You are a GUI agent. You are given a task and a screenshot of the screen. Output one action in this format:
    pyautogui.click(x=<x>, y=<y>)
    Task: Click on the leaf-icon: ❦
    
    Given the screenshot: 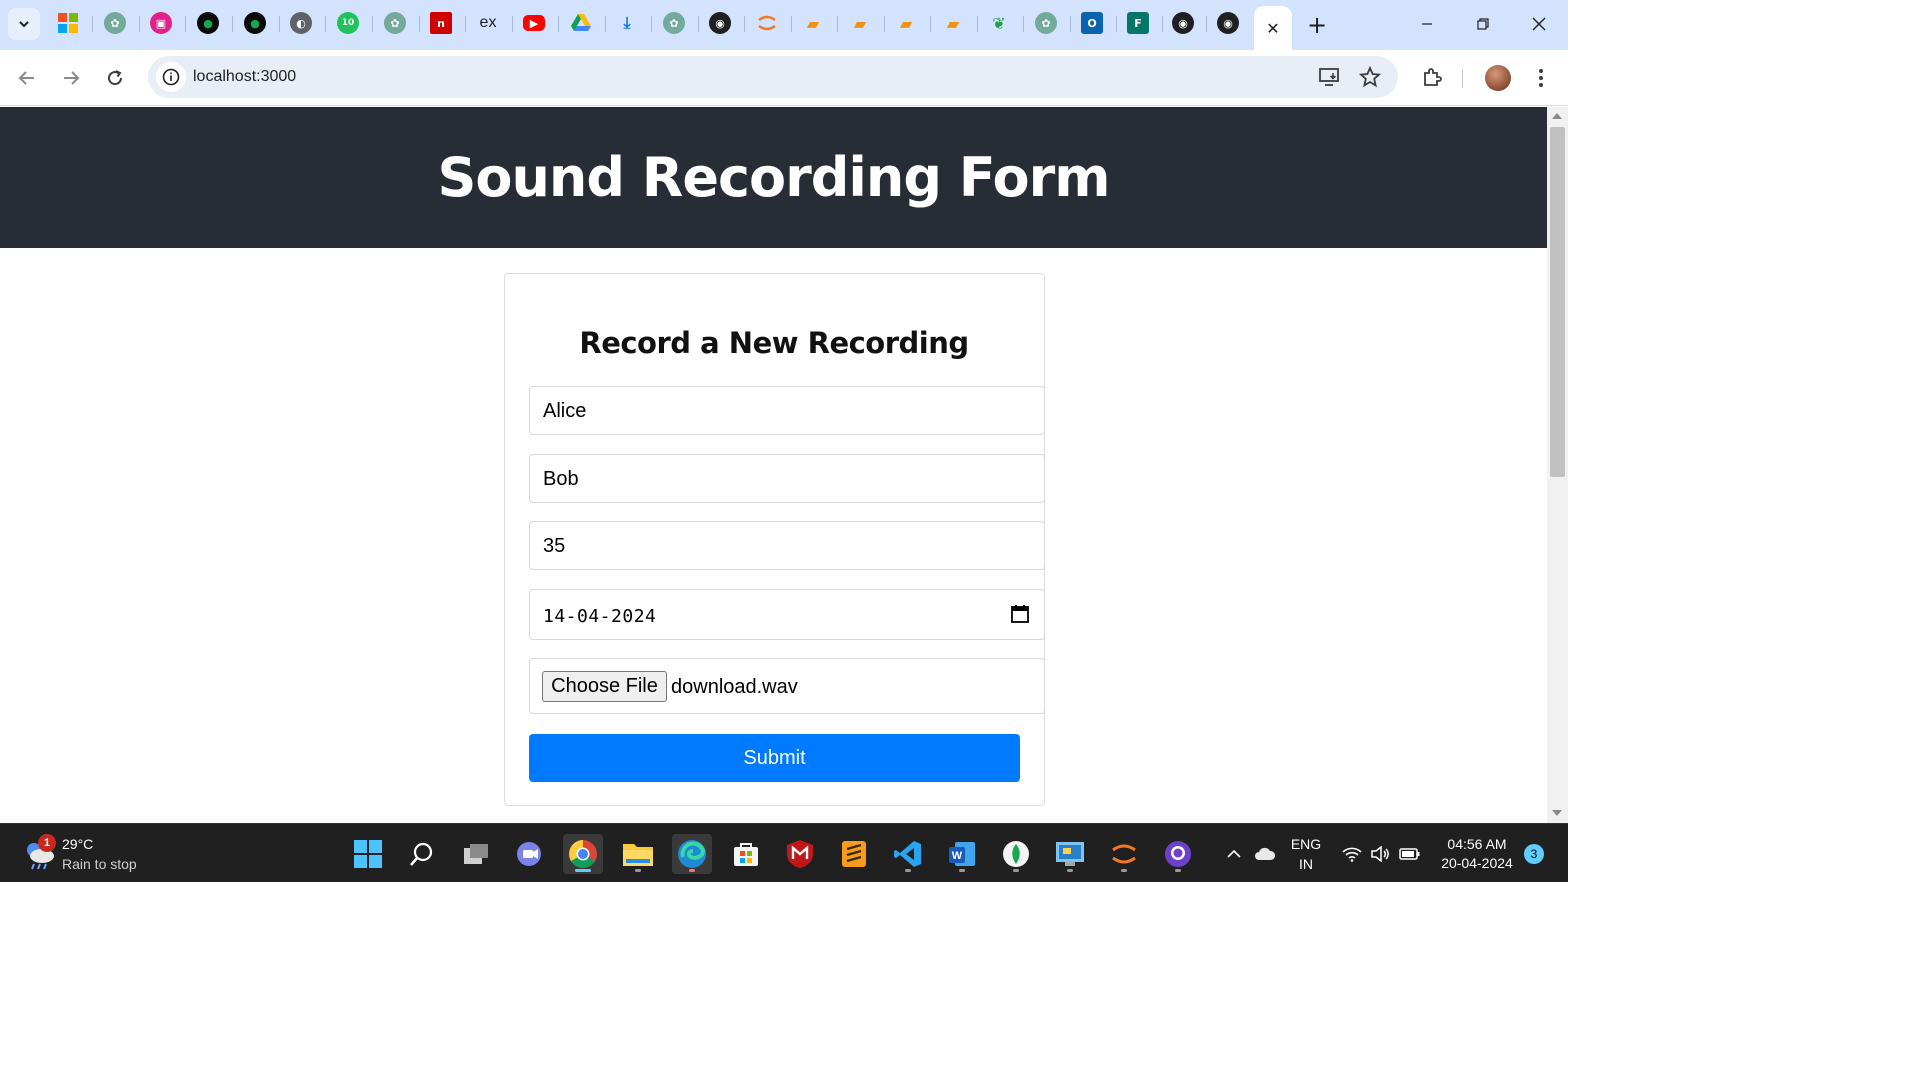 What is the action you would take?
    pyautogui.click(x=999, y=23)
    